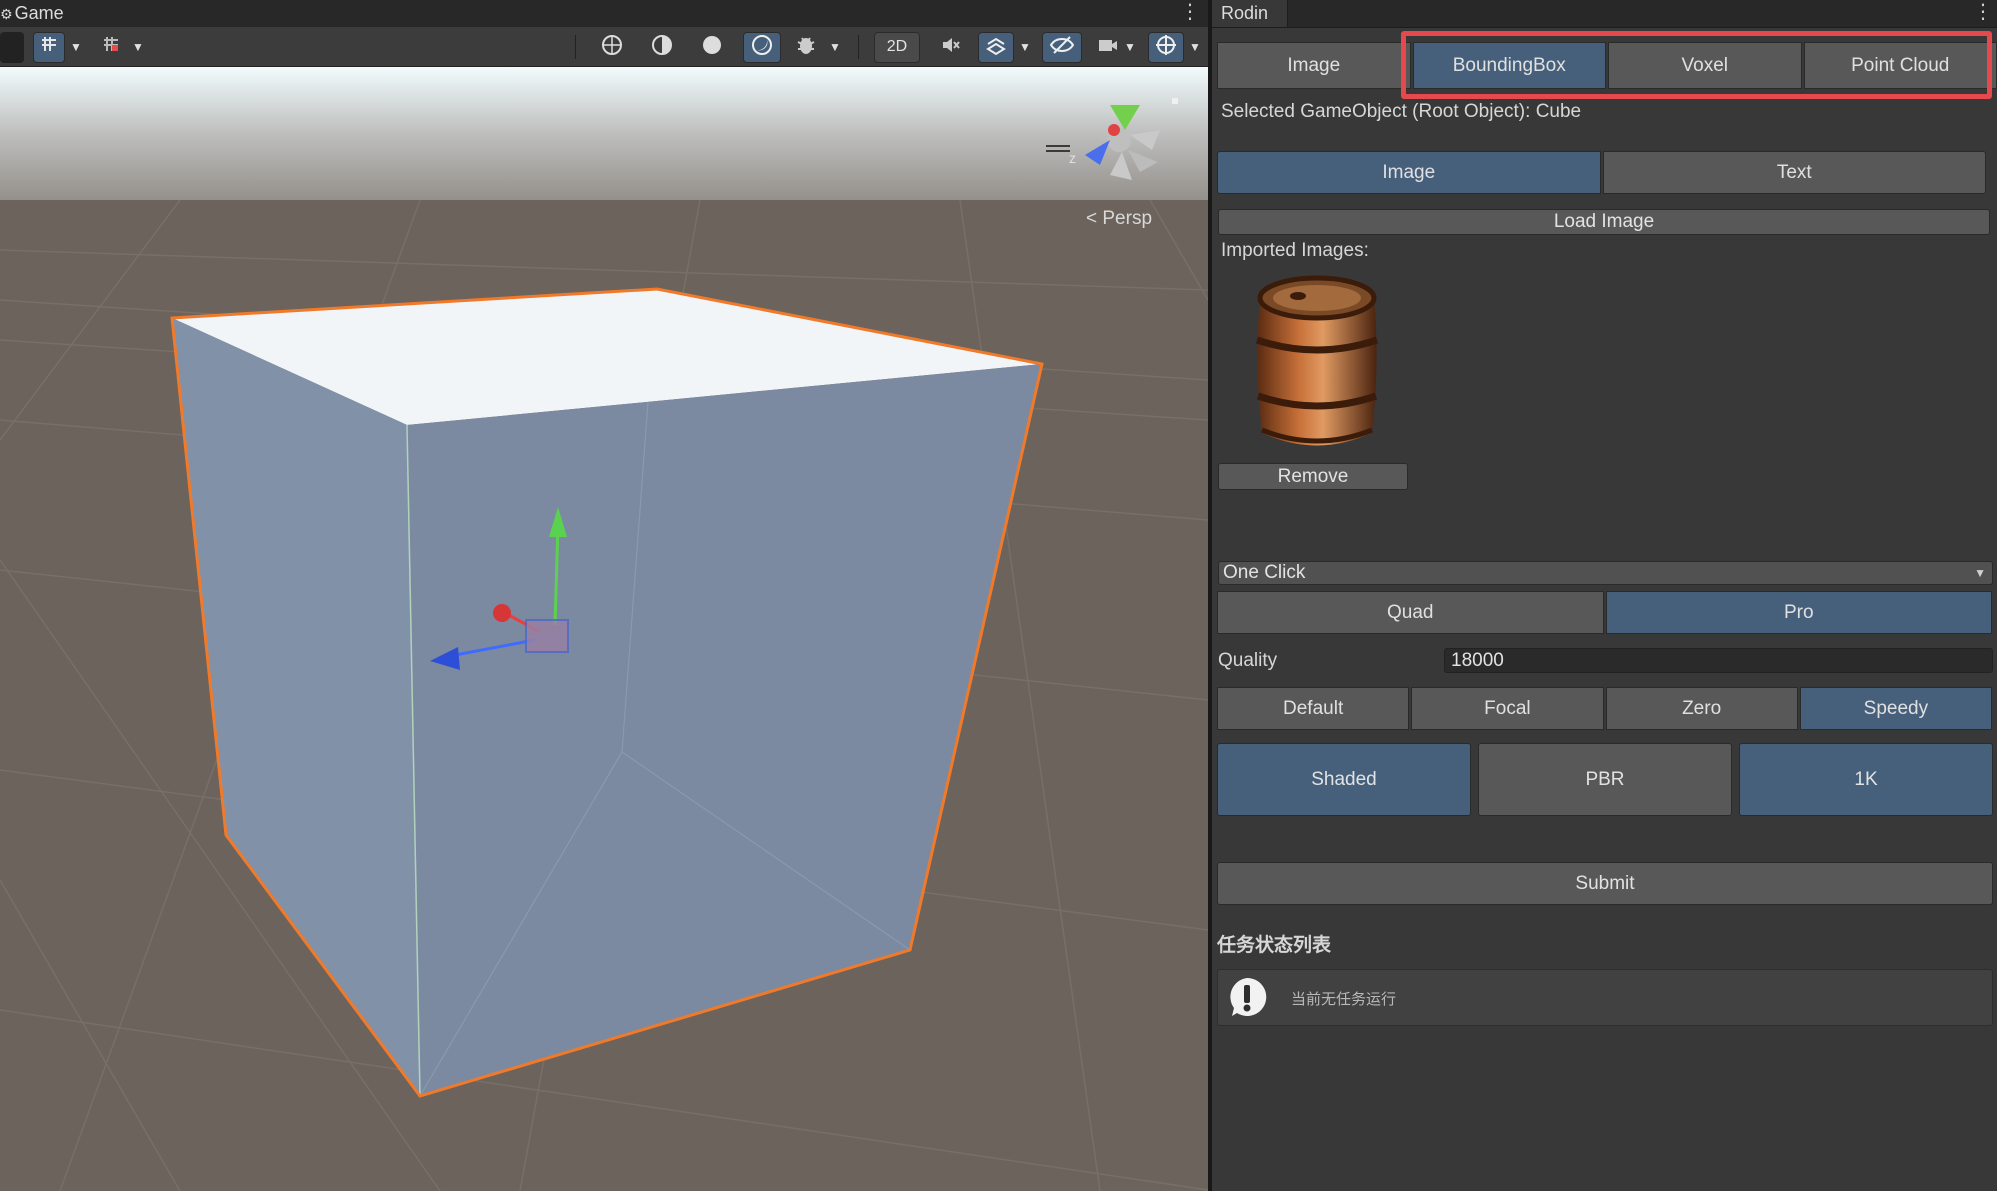 The height and width of the screenshot is (1191, 1997). I want to click on load-image-button: Load Image, so click(1604, 222).